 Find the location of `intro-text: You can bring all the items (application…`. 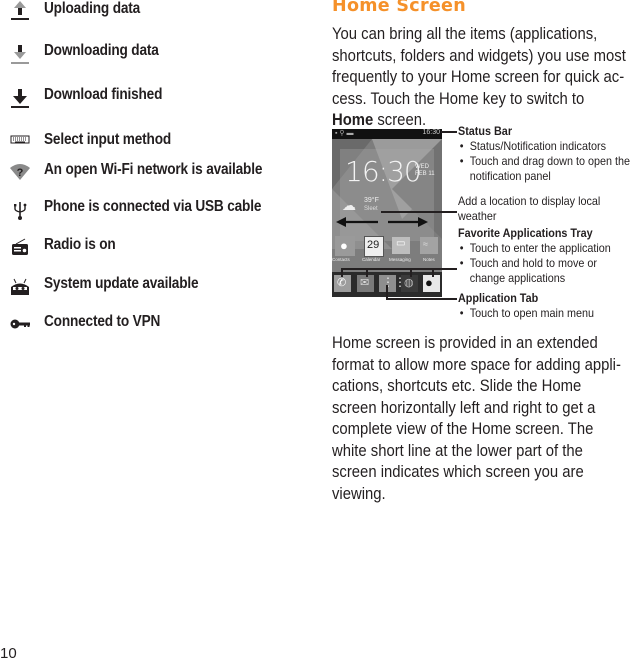

intro-text: You can bring all the items (application… is located at coordinates (479, 66).